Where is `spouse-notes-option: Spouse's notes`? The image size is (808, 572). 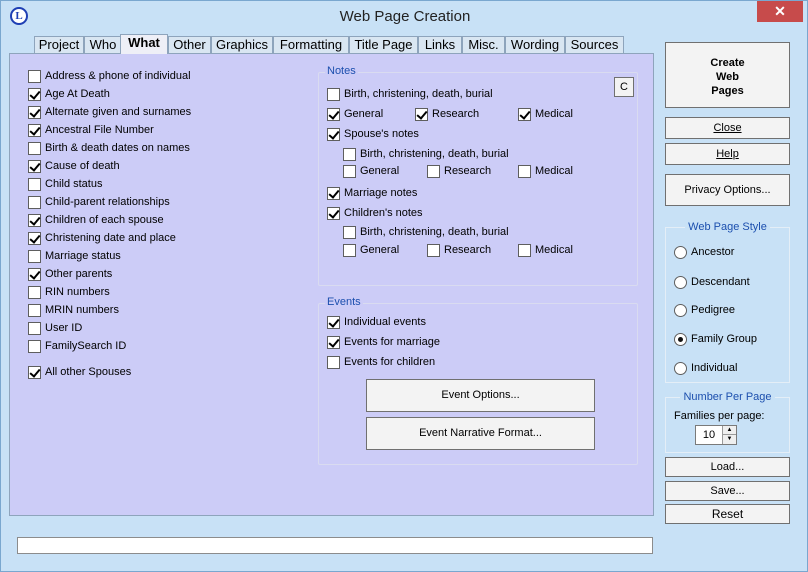 spouse-notes-option: Spouse's notes is located at coordinates (373, 134).